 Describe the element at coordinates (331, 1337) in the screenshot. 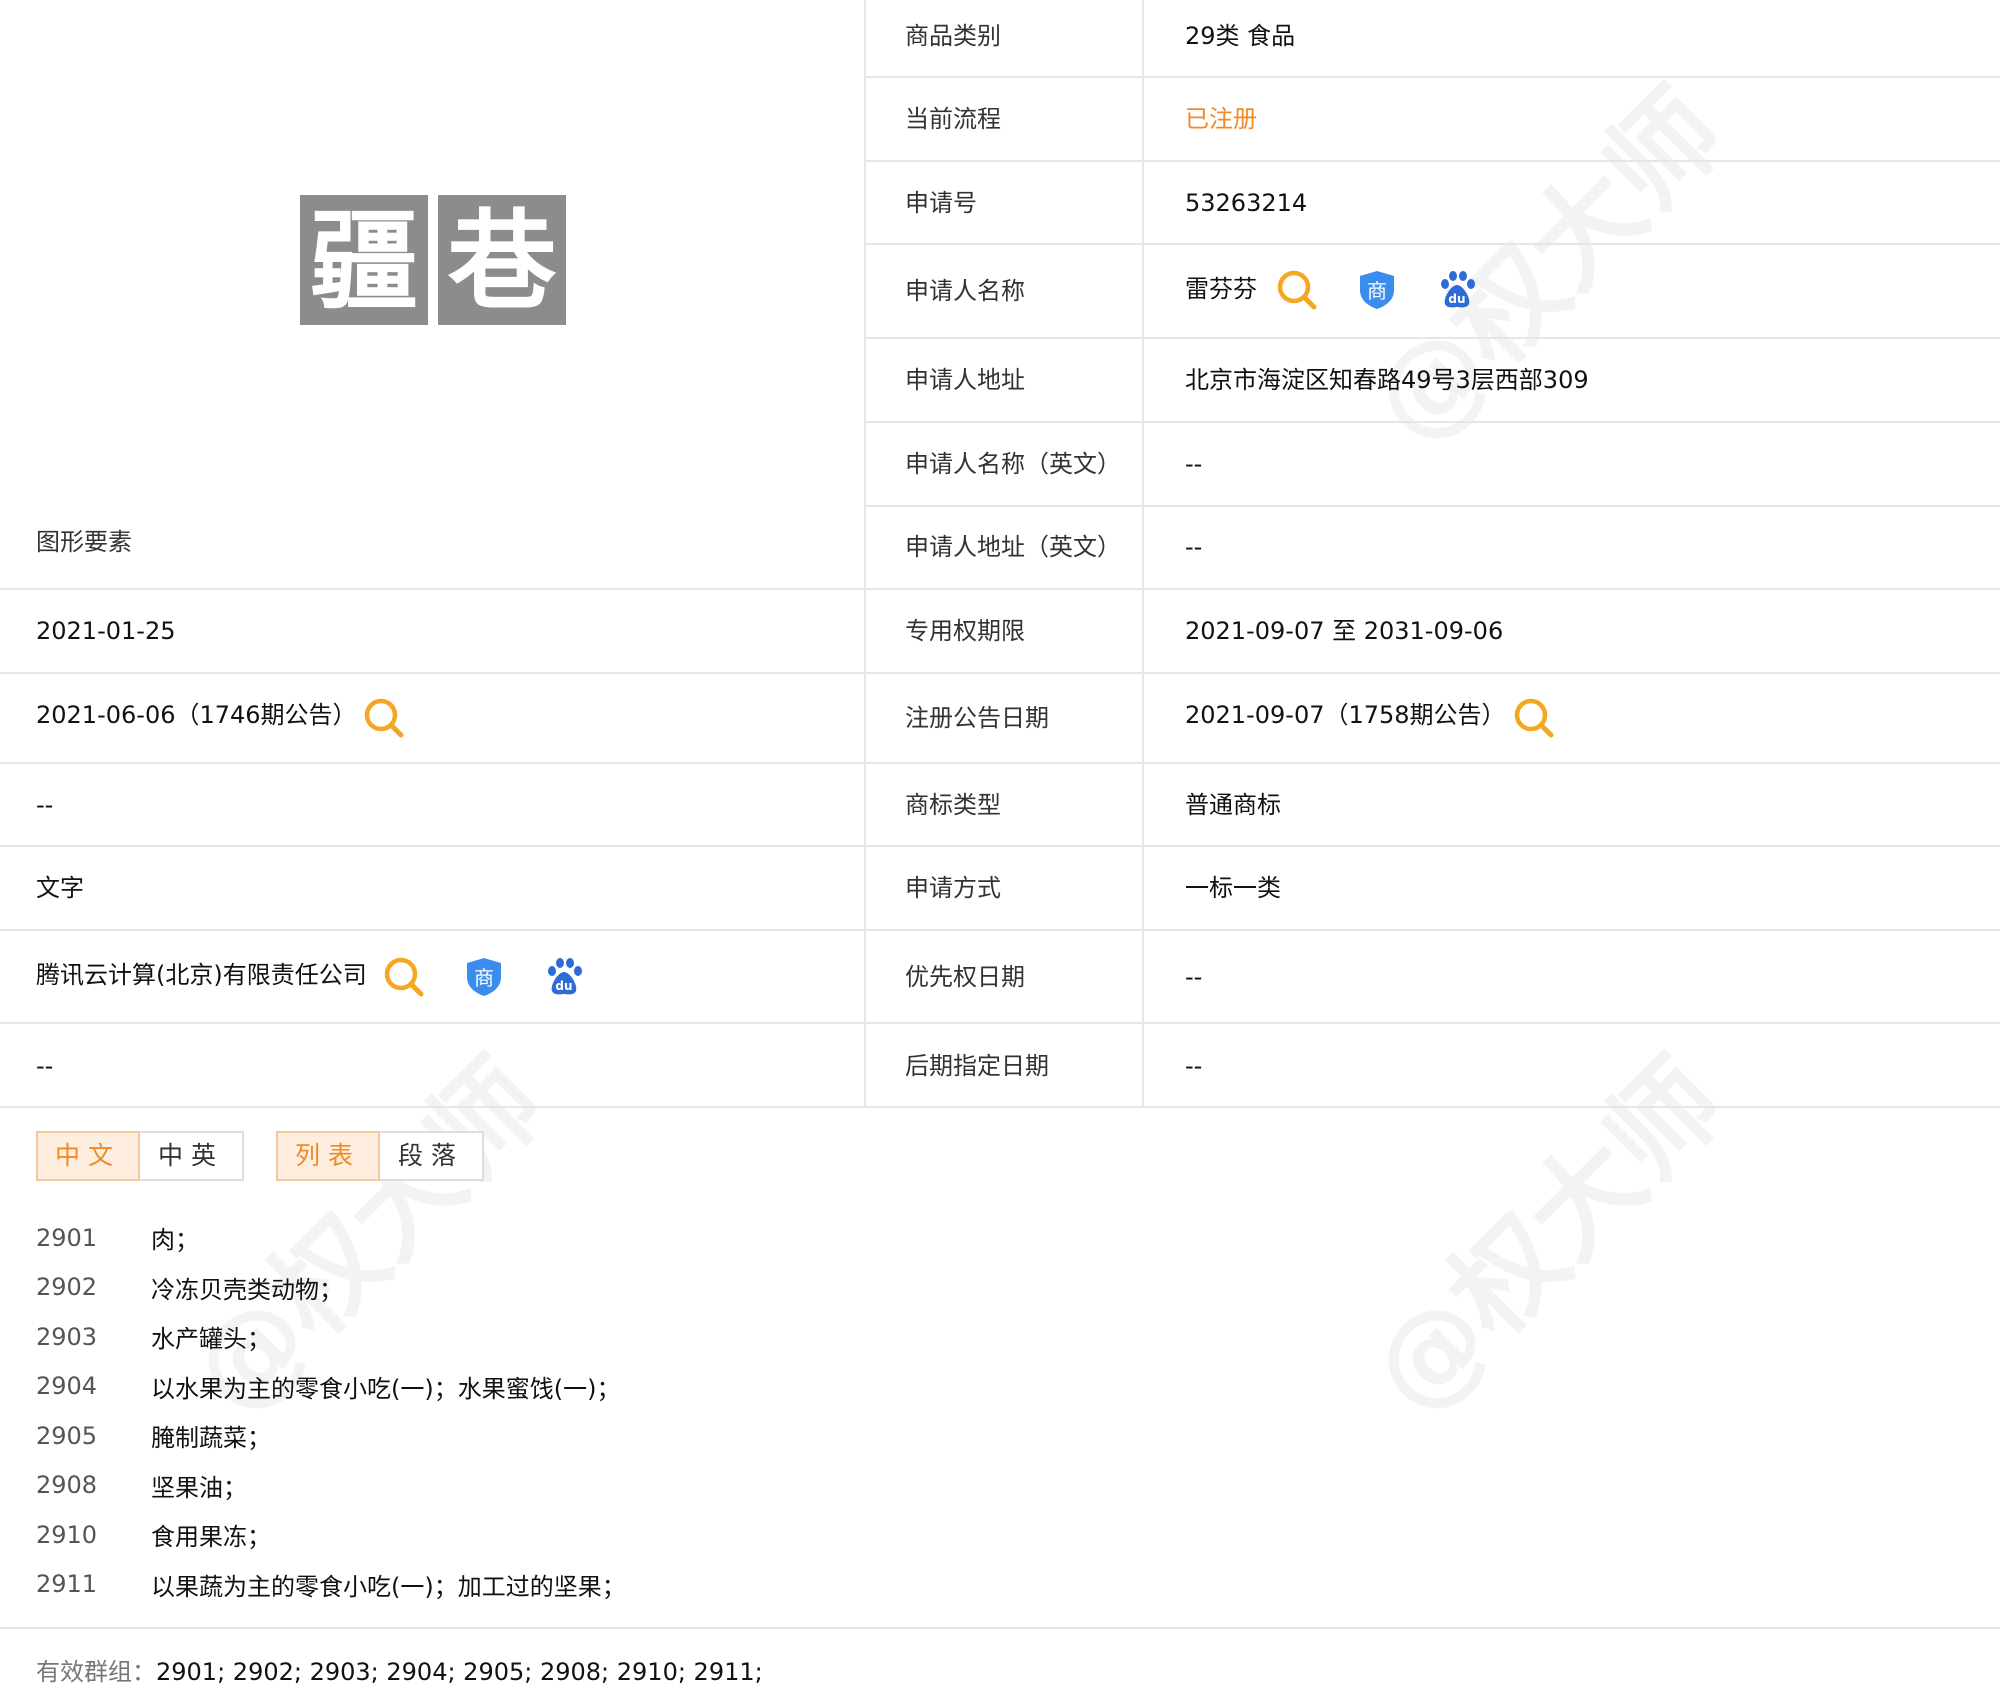

I see `list-item: 2903 水产罐头；` at that location.